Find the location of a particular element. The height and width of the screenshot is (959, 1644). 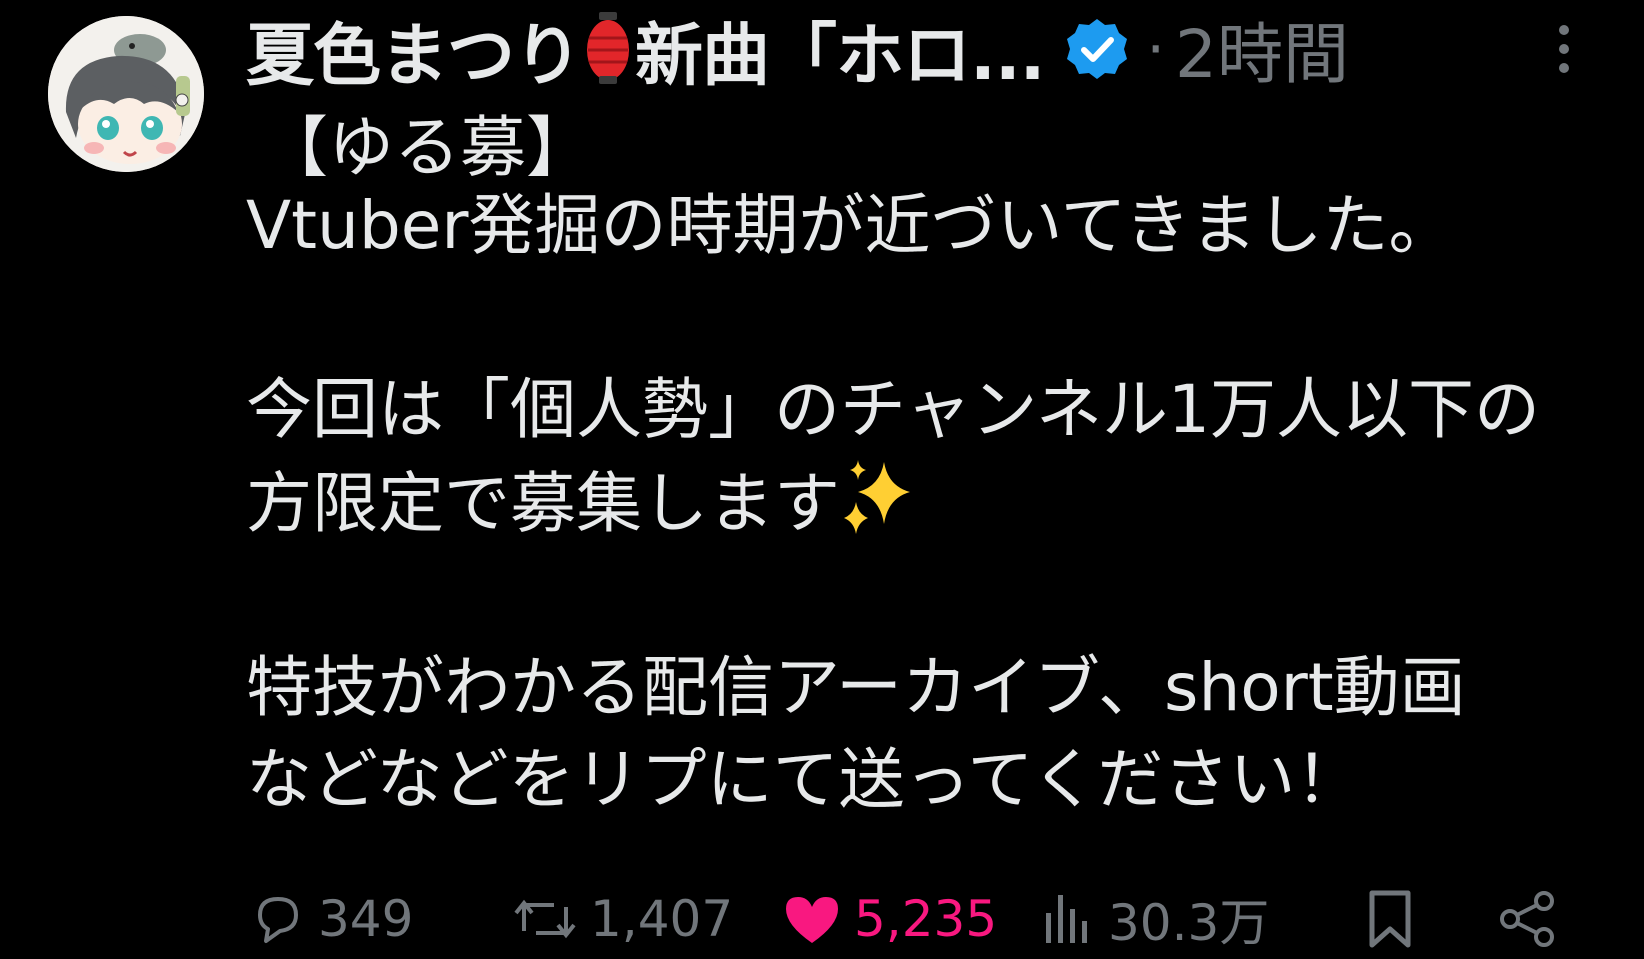

bookmark-button is located at coordinates (1390, 919).